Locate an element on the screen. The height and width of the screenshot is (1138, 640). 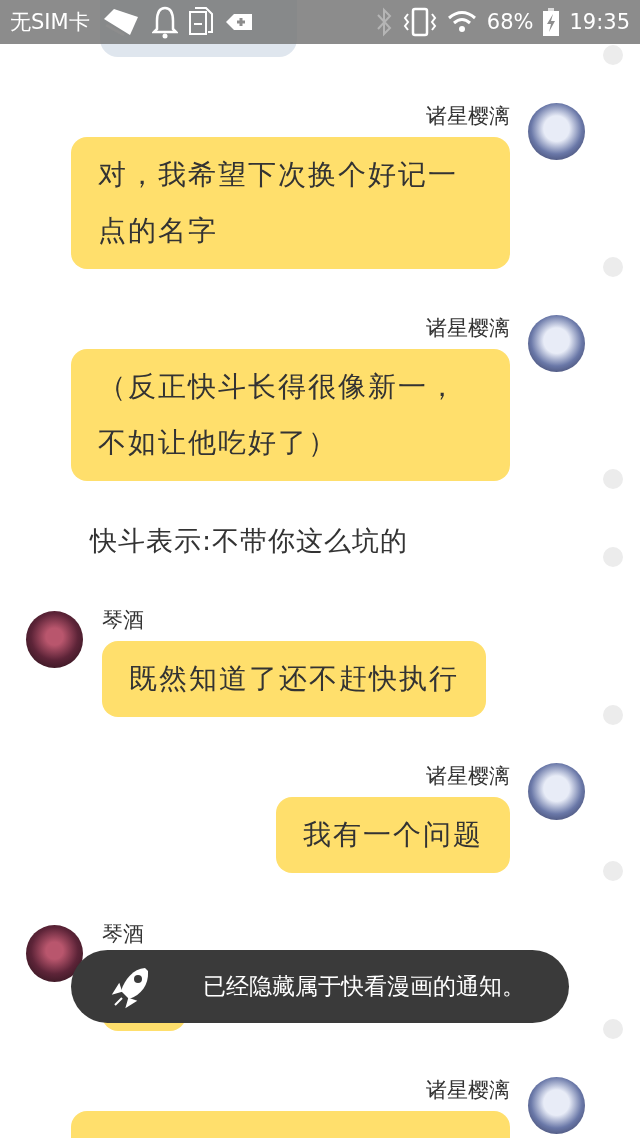
message-bubble: 我有一个问题 is located at coordinates (393, 835).